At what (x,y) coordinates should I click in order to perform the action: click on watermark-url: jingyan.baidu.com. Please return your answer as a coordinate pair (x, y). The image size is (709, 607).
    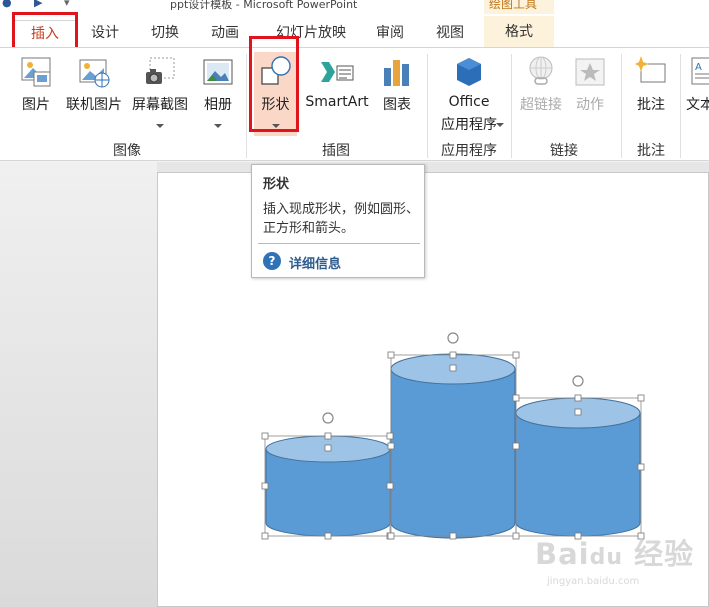
    Looking at the image, I should click on (593, 581).